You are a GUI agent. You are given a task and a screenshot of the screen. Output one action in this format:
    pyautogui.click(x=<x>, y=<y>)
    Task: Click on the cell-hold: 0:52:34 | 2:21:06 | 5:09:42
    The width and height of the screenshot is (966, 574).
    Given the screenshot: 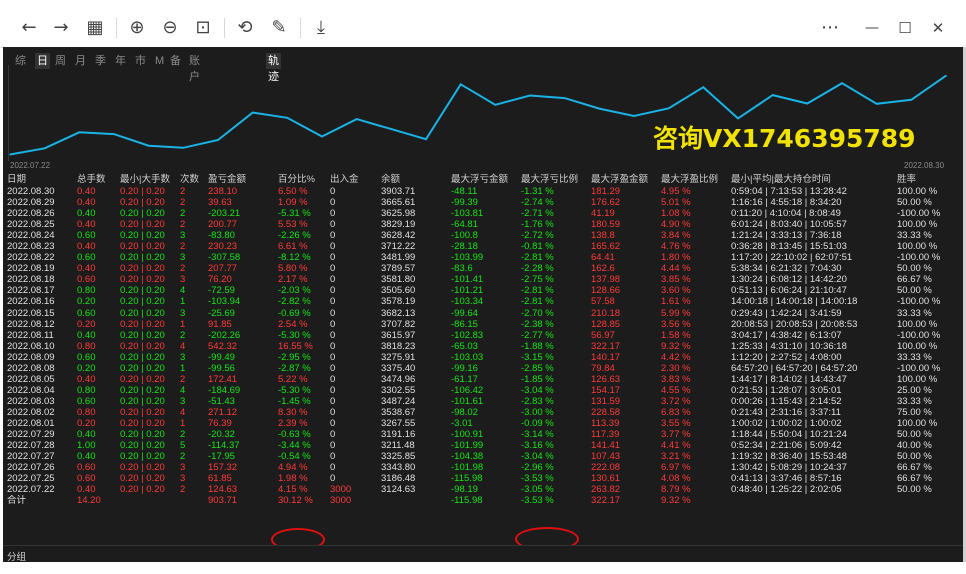 What is the action you would take?
    pyautogui.click(x=786, y=446)
    